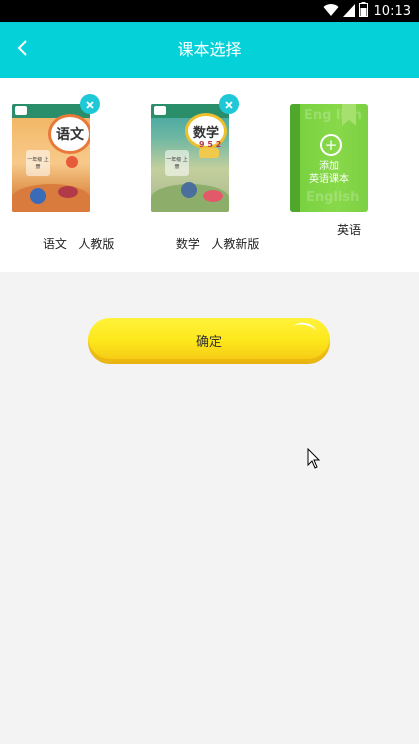 The image size is (419, 744). Describe the element at coordinates (210, 243) in the screenshot. I see `math-book-label: 数学 人教新版` at that location.